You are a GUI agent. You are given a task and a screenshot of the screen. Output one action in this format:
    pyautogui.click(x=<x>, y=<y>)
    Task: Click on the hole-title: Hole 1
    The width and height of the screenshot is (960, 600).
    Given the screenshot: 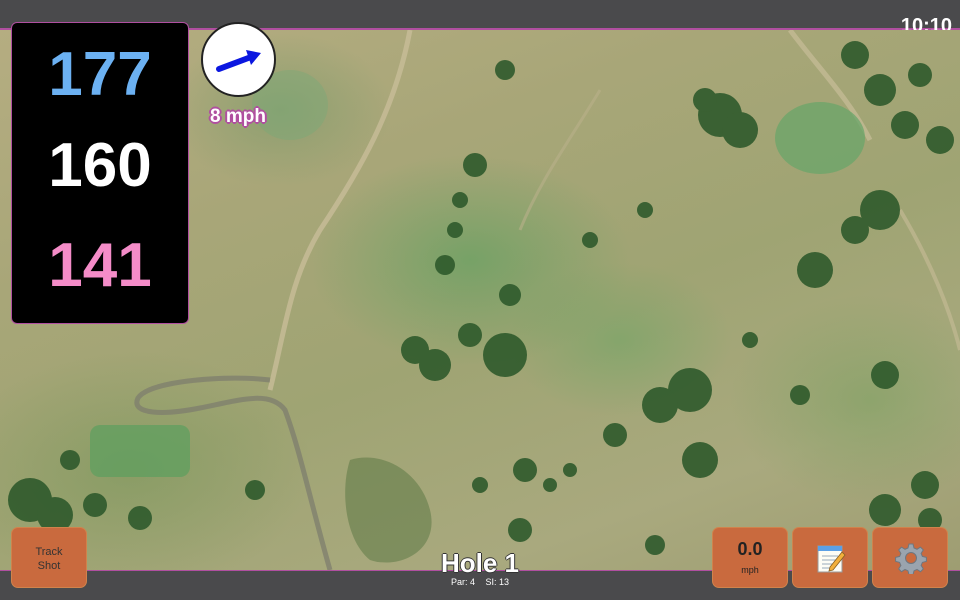 What is the action you would take?
    pyautogui.click(x=480, y=563)
    